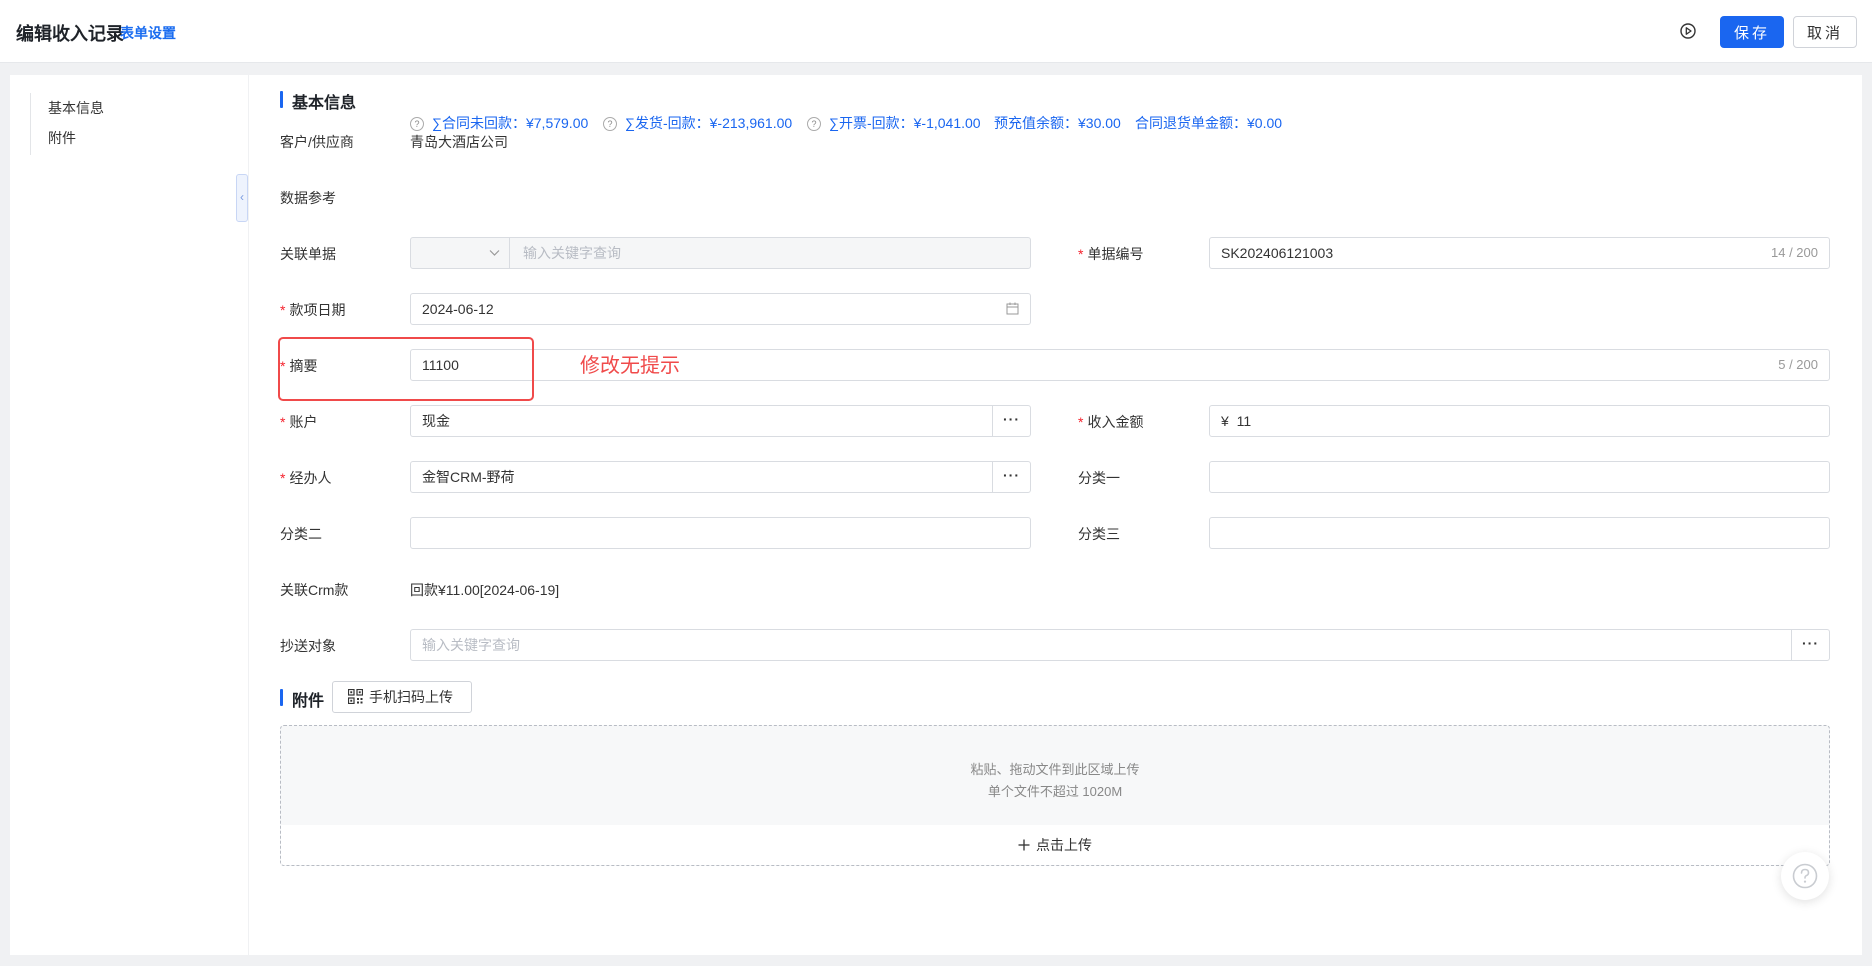 Image resolution: width=1872 pixels, height=966 pixels. I want to click on category1-label: 分类一, so click(1099, 478).